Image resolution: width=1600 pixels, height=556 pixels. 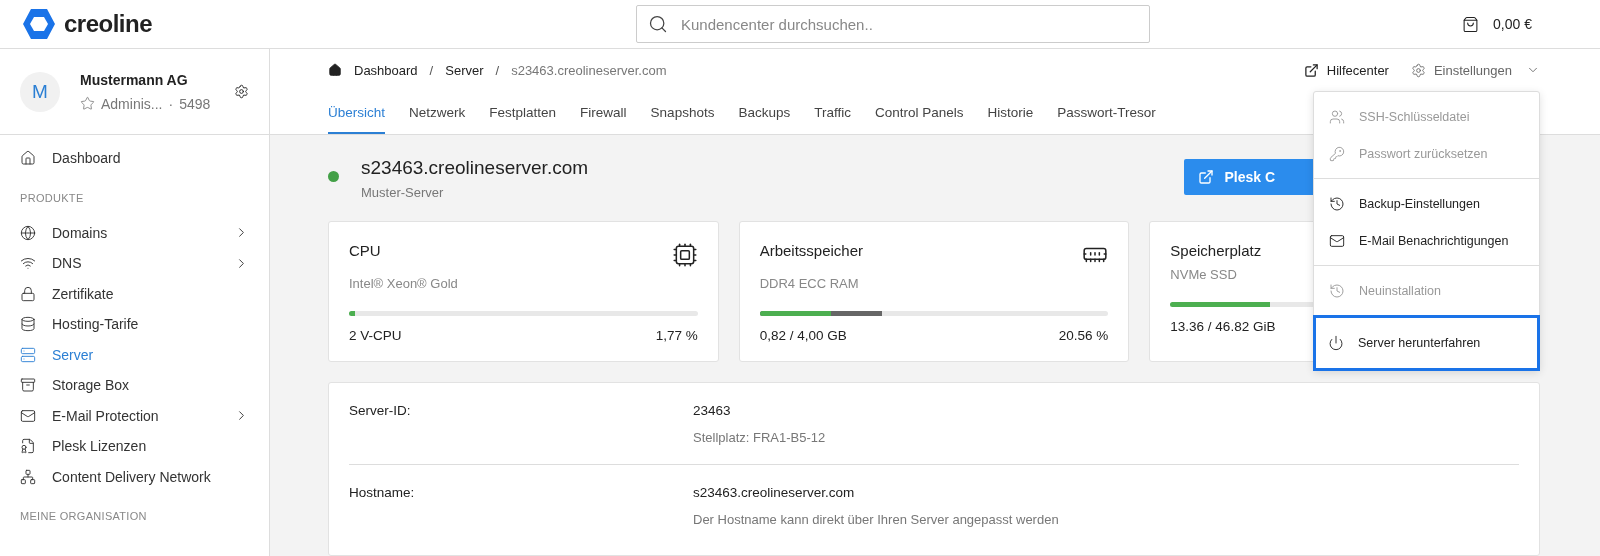 I want to click on tab: Firewall, so click(x=603, y=114).